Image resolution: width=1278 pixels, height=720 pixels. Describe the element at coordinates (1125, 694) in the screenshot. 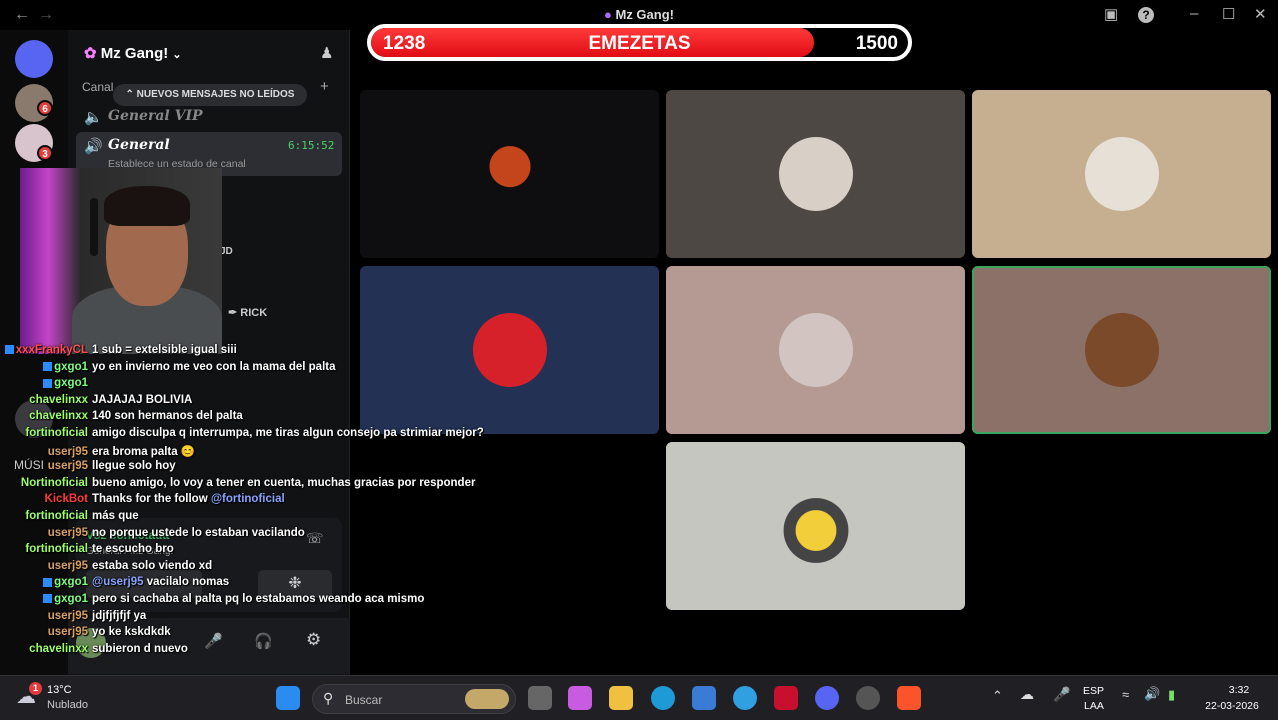

I see `wifi-icon: ≈` at that location.